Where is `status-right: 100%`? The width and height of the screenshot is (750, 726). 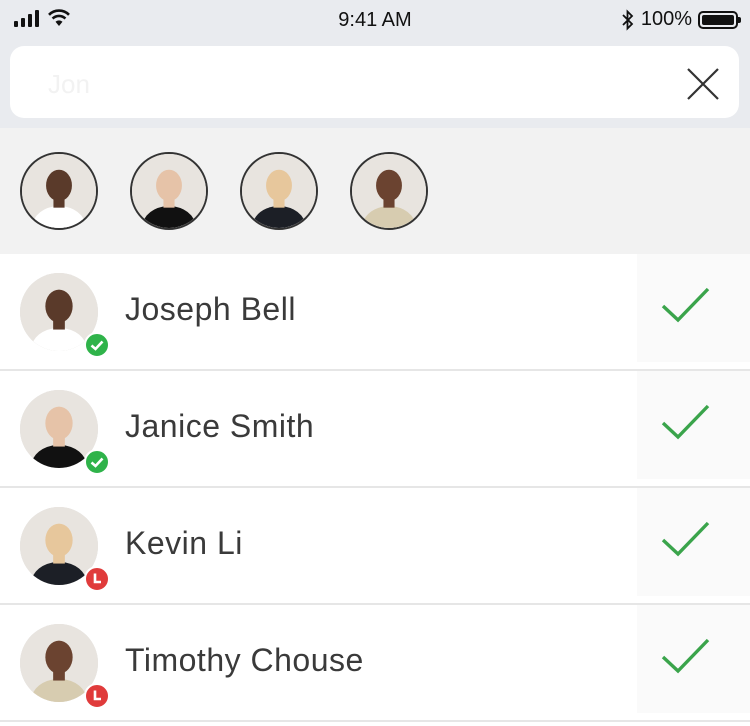 status-right: 100% is located at coordinates (681, 19).